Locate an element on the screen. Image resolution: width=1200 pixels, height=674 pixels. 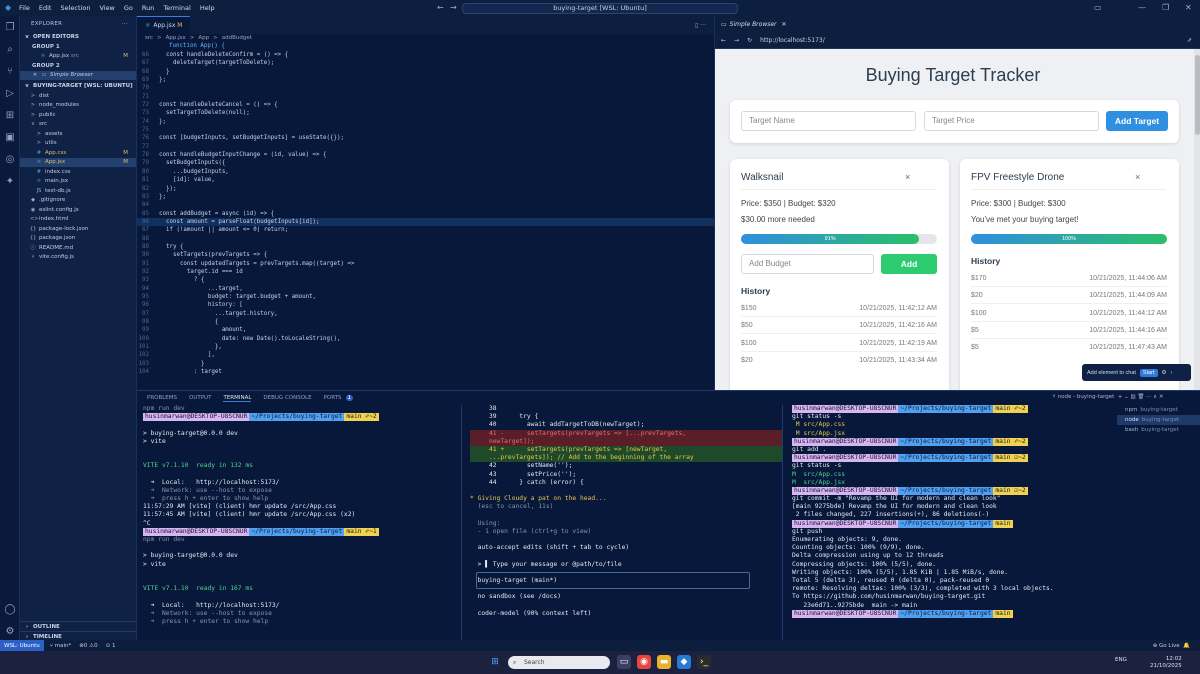
code-line: 84 is located at coordinates (425, 205).